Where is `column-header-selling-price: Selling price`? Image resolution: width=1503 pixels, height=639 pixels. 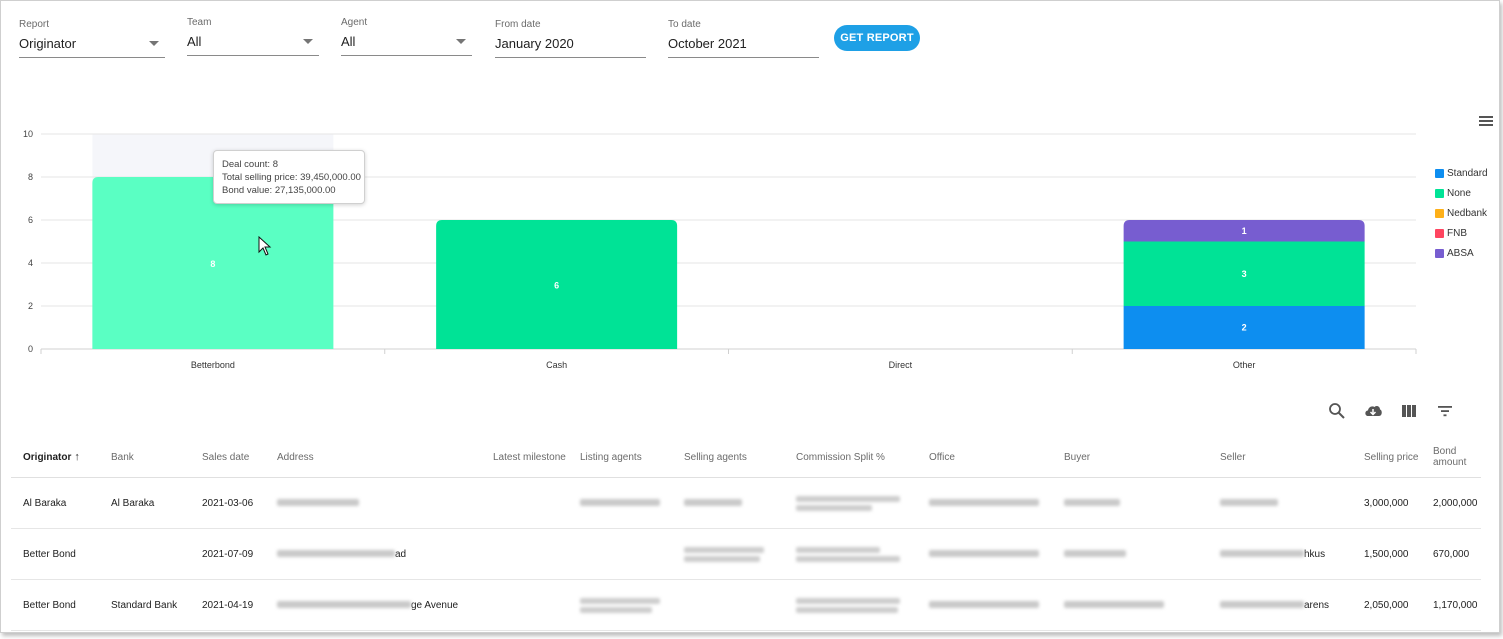 column-header-selling-price: Selling price is located at coordinates (1386, 457).